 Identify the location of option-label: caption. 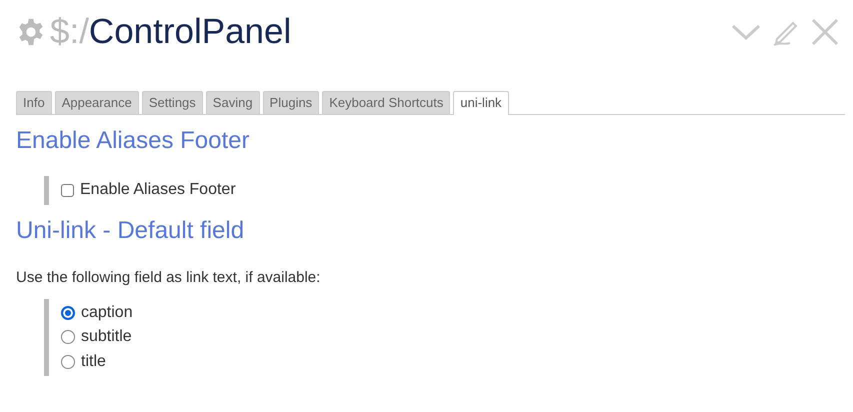
(107, 313).